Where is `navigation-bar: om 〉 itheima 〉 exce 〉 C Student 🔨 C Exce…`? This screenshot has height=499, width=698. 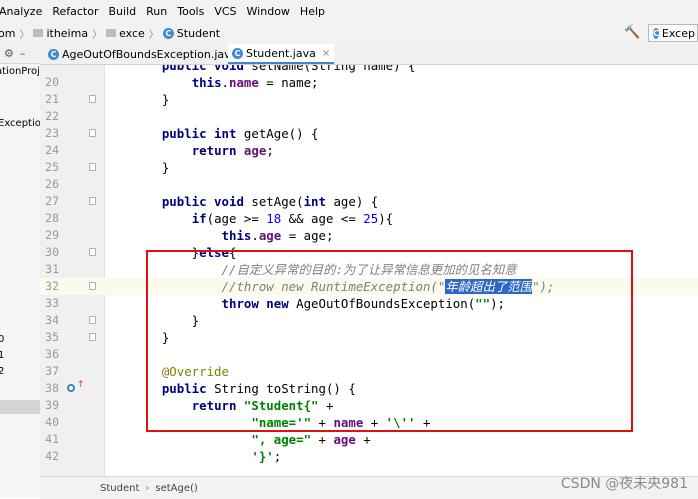
navigation-bar: om 〉 itheima 〉 exce 〉 C Student 🔨 C Exce… is located at coordinates (349, 33).